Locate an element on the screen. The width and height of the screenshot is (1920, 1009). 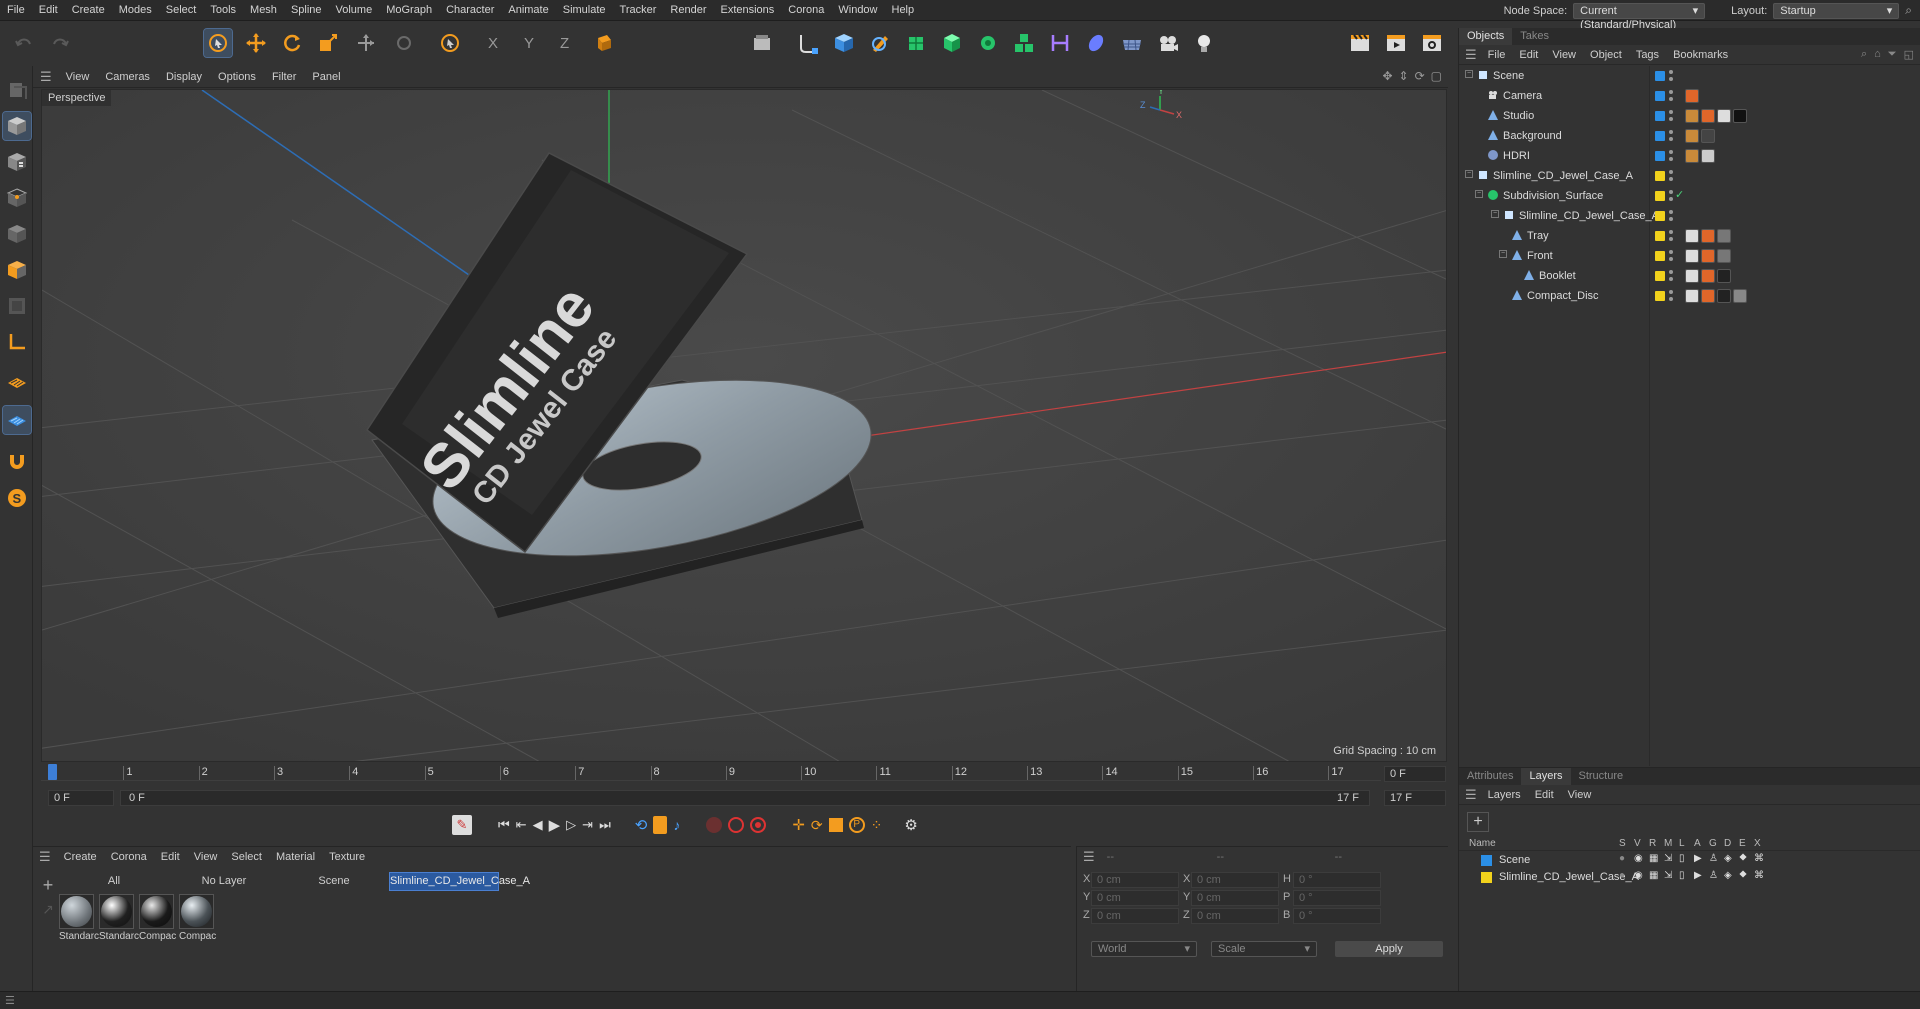
floor-icon is located at coordinates (1132, 43).